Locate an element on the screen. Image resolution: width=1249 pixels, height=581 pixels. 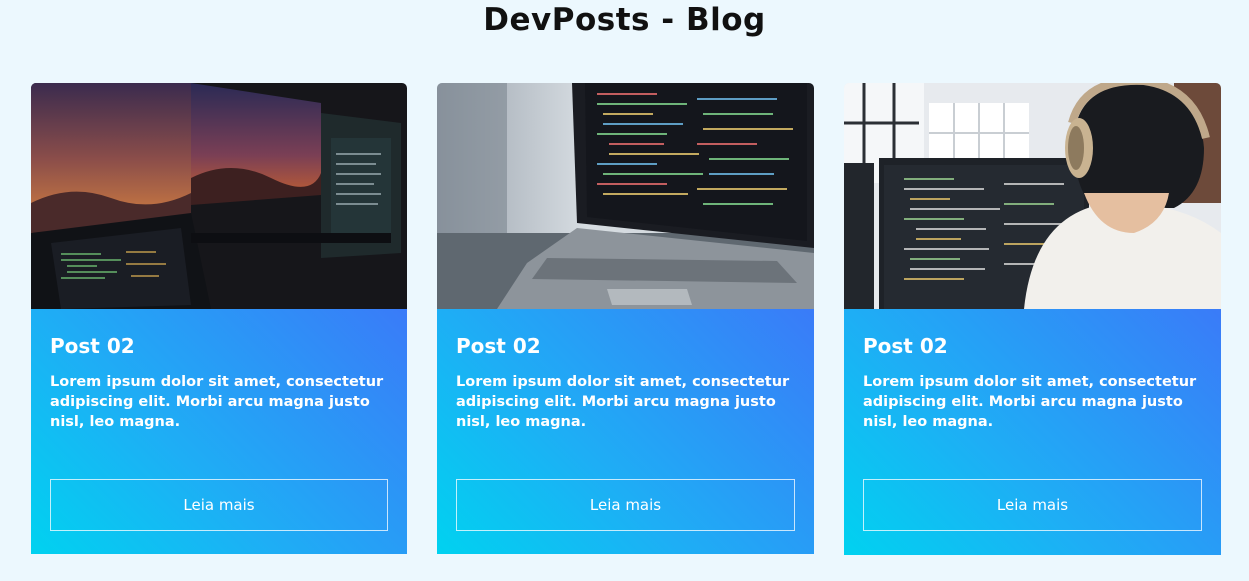
post-image-desk-monitors is located at coordinates (219, 196).